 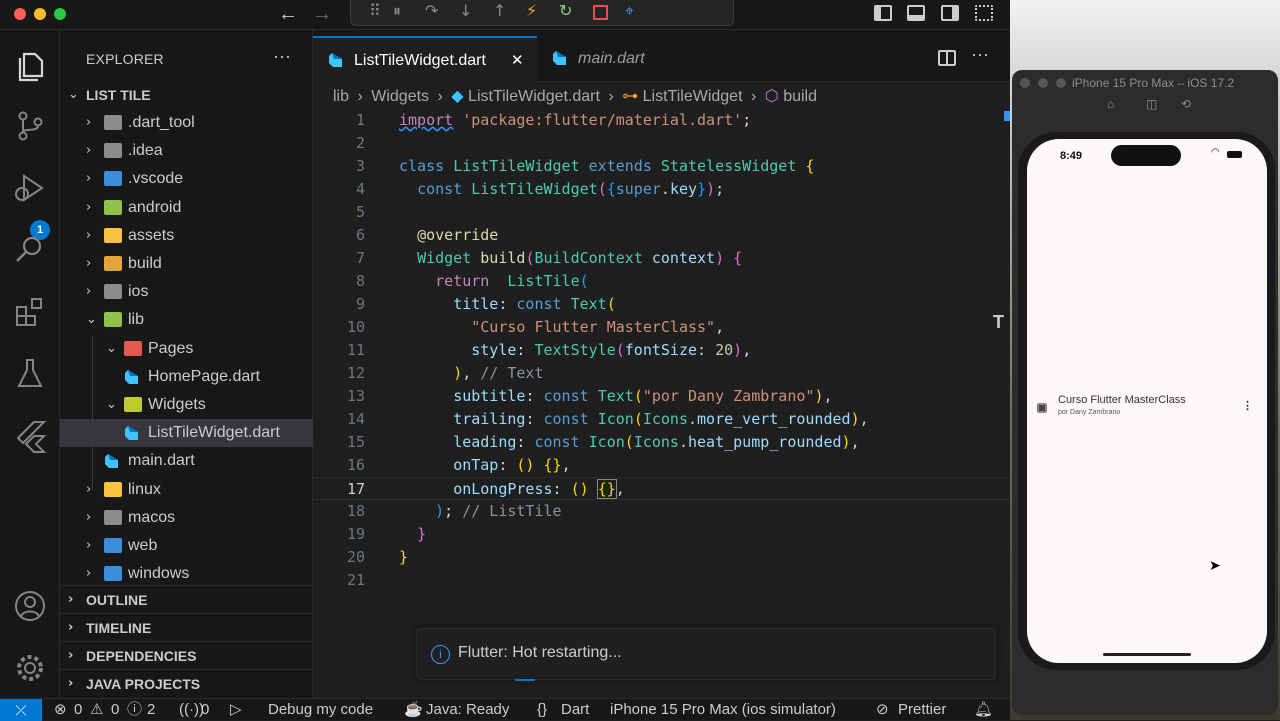 What do you see at coordinates (20, 14) in the screenshot?
I see `close-window-button` at bounding box center [20, 14].